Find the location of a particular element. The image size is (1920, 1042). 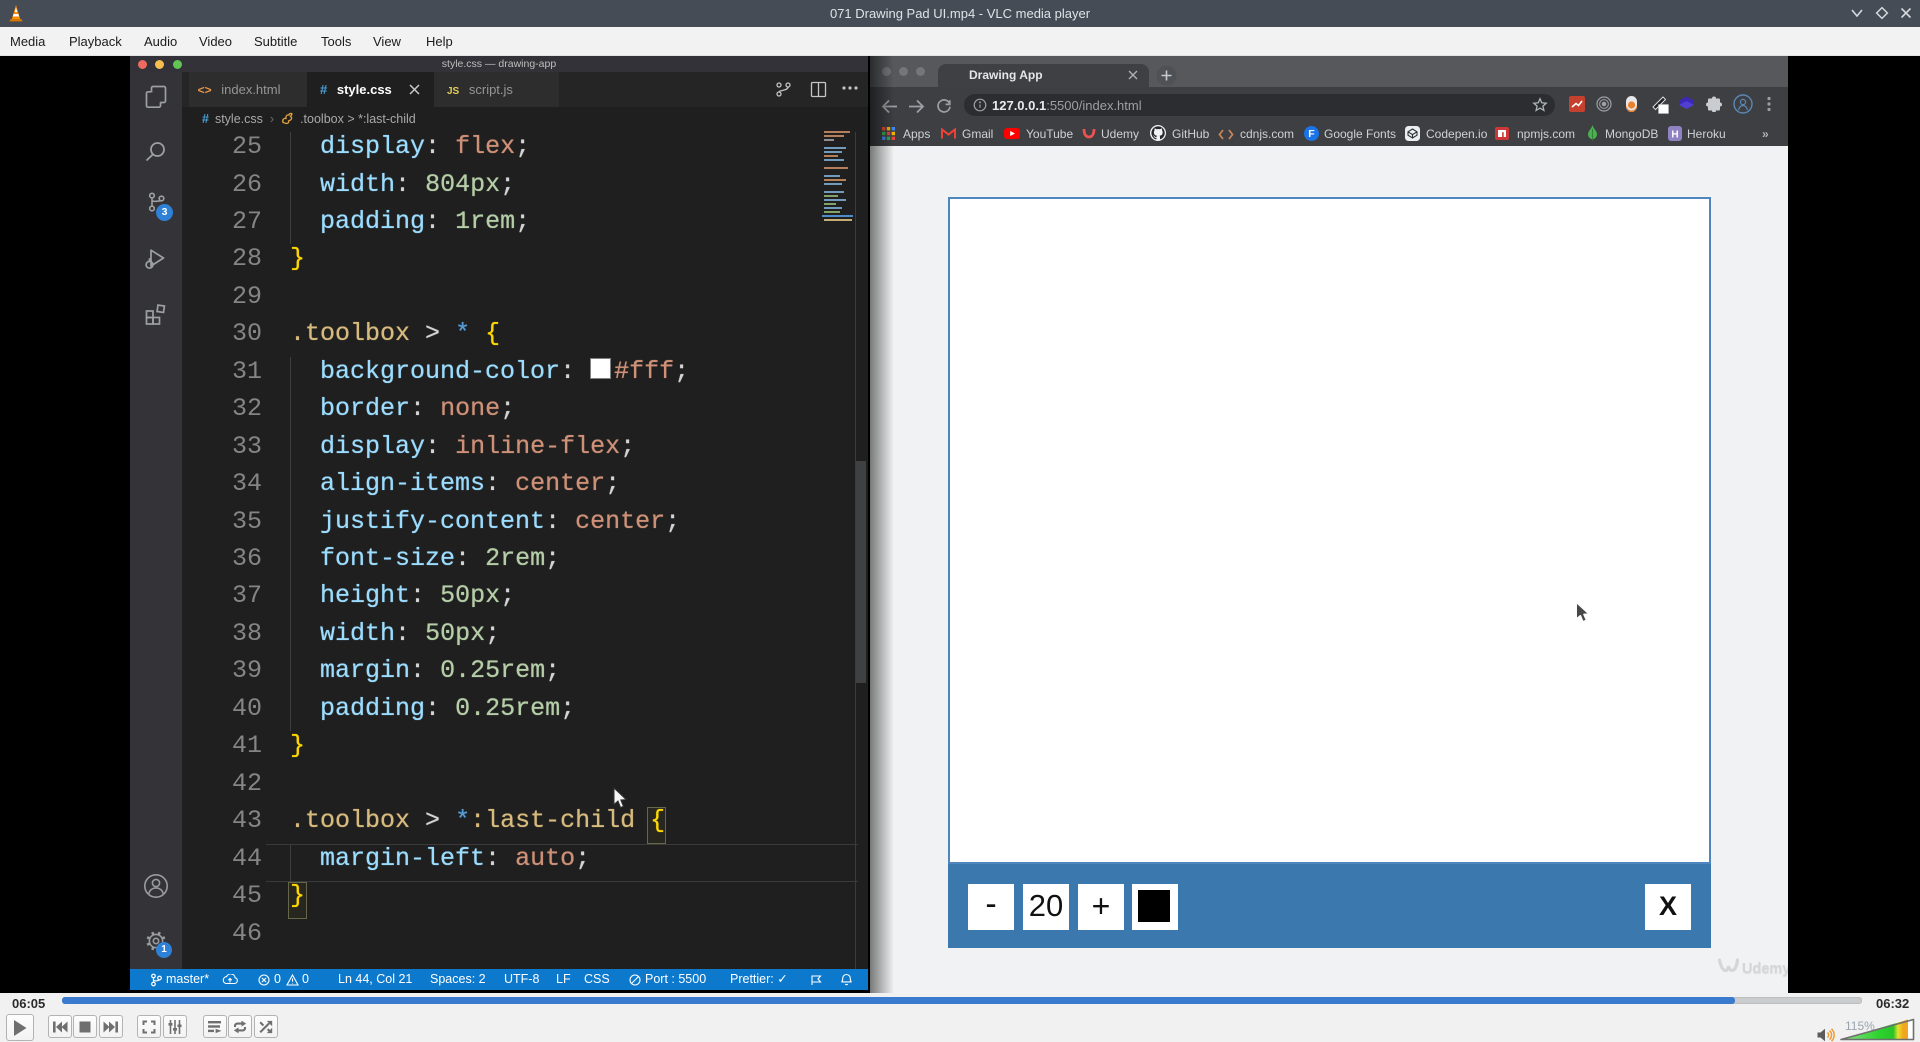

svg-text: H is located at coordinates (1674, 135).